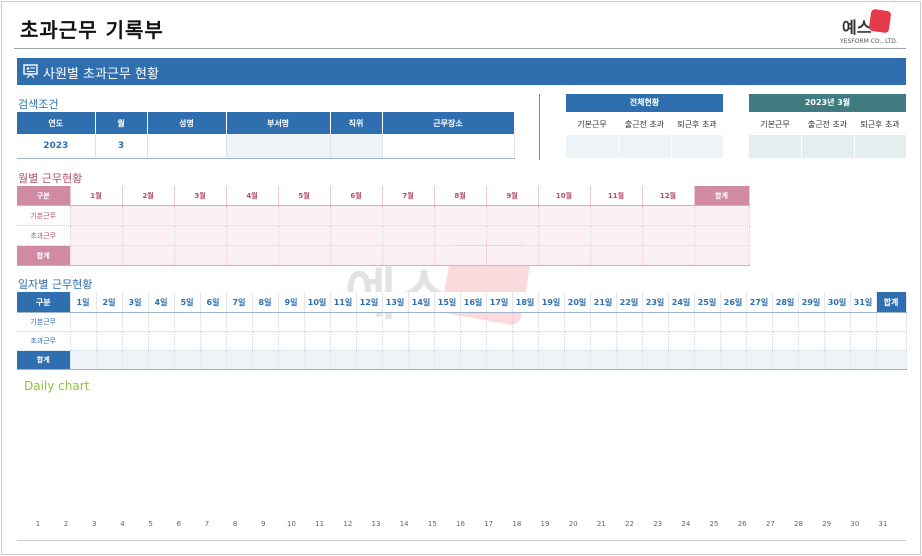 The height and width of the screenshot is (556, 922). Describe the element at coordinates (56, 146) in the screenshot. I see `year-input: 2023` at that location.